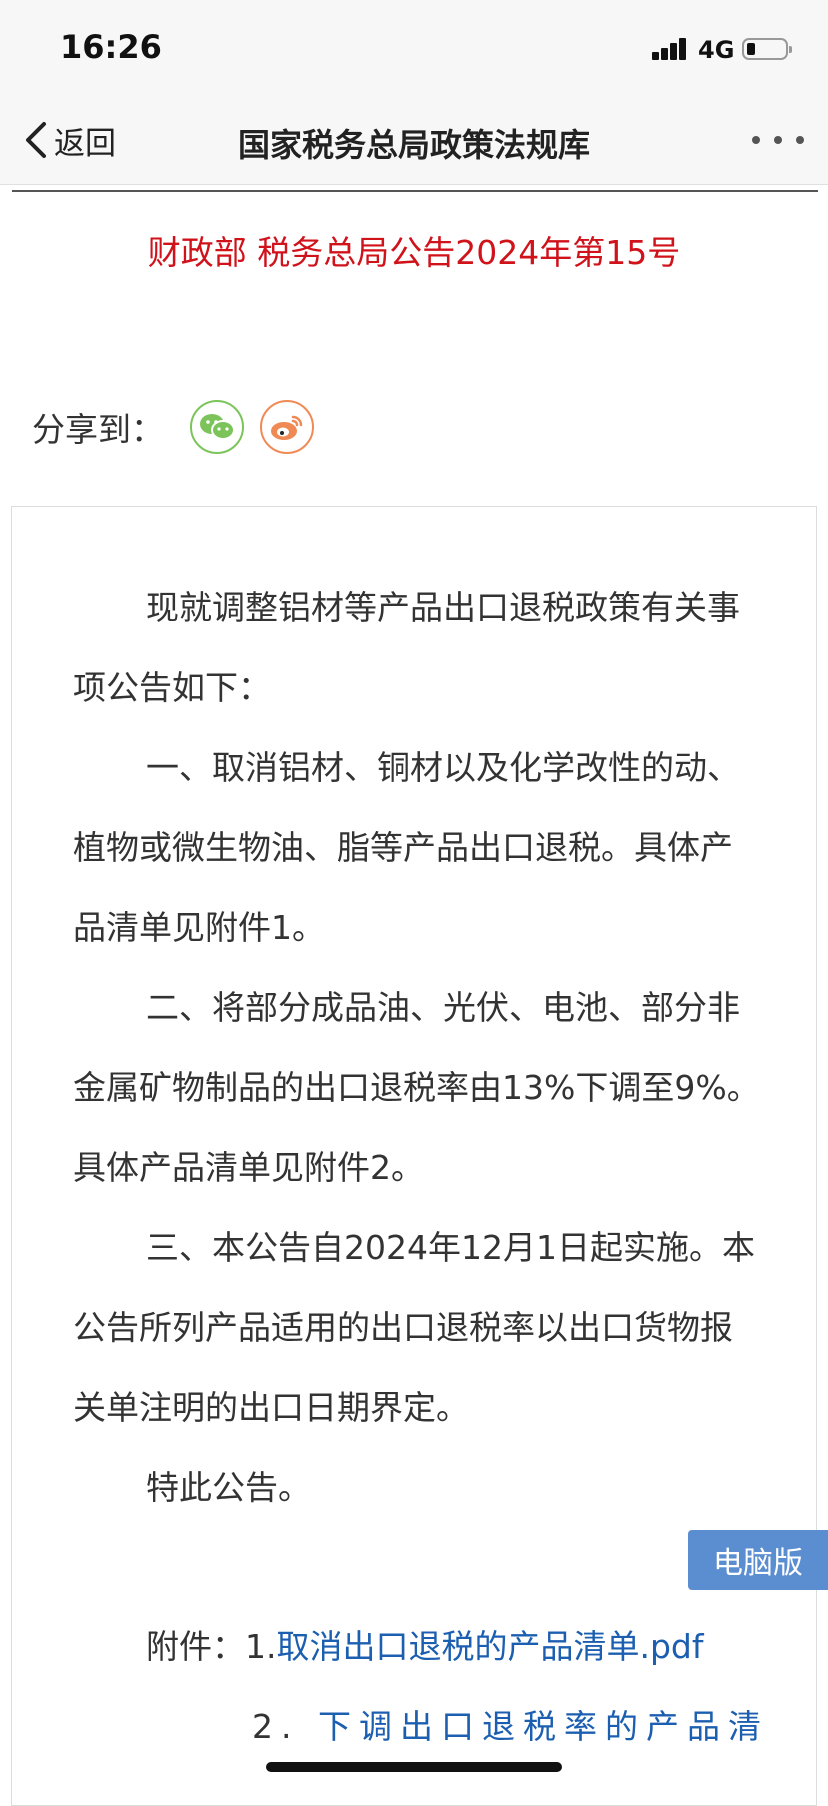 The height and width of the screenshot is (1806, 828). What do you see at coordinates (414, 1767) in the screenshot?
I see `home-indicator` at bounding box center [414, 1767].